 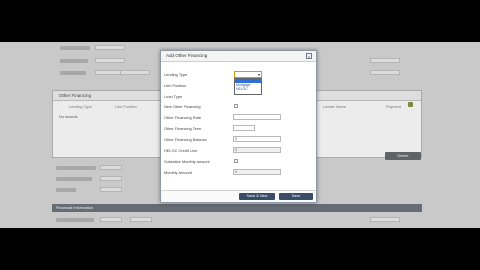 What do you see at coordinates (181, 150) in the screenshot?
I see `heloc-credit-line-label: HELOC Credit Line` at bounding box center [181, 150].